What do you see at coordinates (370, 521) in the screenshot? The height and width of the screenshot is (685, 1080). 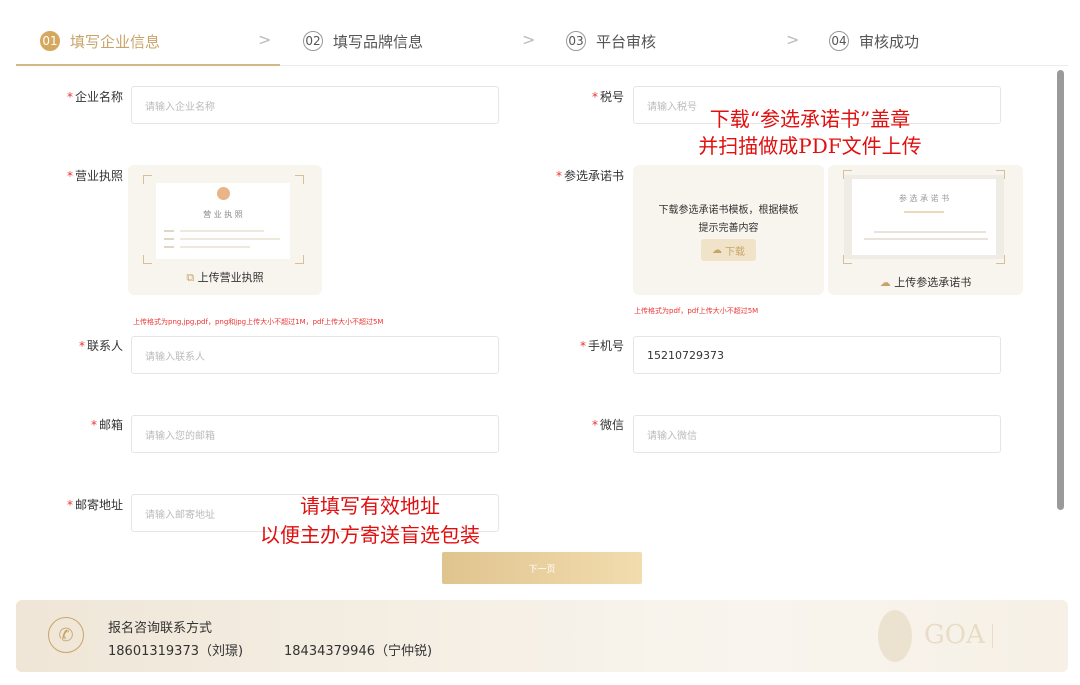 I see `address-annotation: 请填写有效地址 以便主办方寄送盲选包装` at bounding box center [370, 521].